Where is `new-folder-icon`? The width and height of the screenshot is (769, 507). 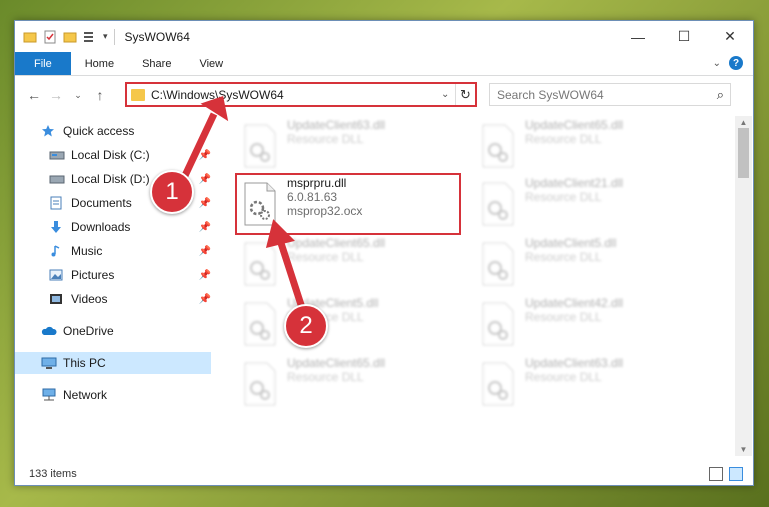 new-folder-icon is located at coordinates (70, 37).